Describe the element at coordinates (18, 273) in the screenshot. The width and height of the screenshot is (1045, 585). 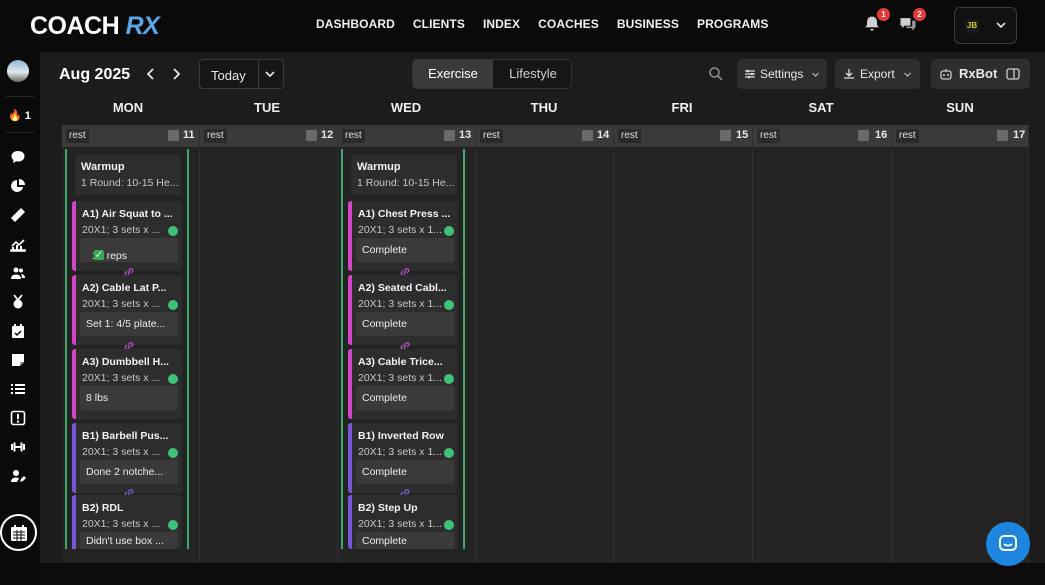
I see `sidebar-users-icon` at that location.